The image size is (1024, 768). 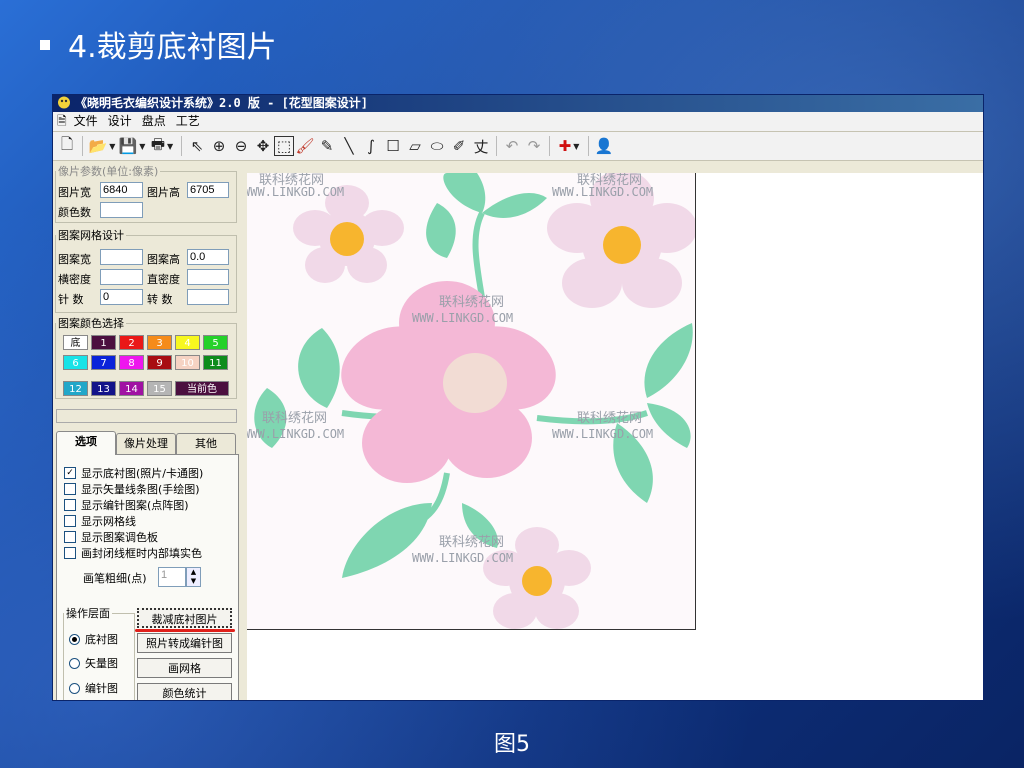 I want to click on palette-swatch-15: 15, so click(x=159, y=388).